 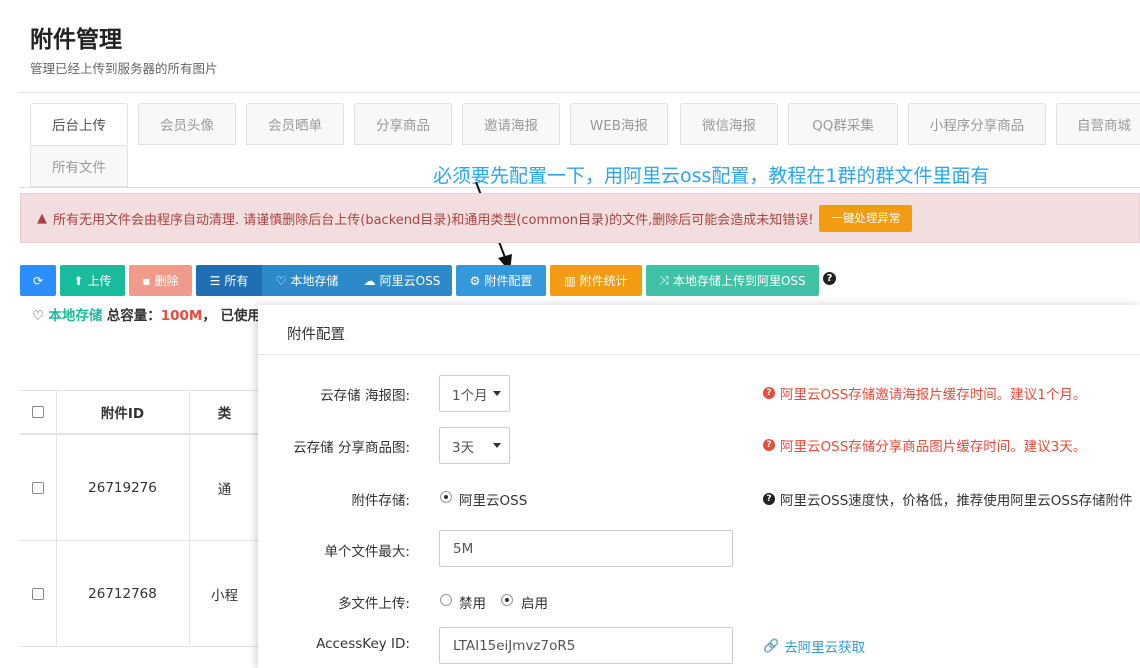 What do you see at coordinates (403, 124) in the screenshot?
I see `tab-share-goods: 分享商品` at bounding box center [403, 124].